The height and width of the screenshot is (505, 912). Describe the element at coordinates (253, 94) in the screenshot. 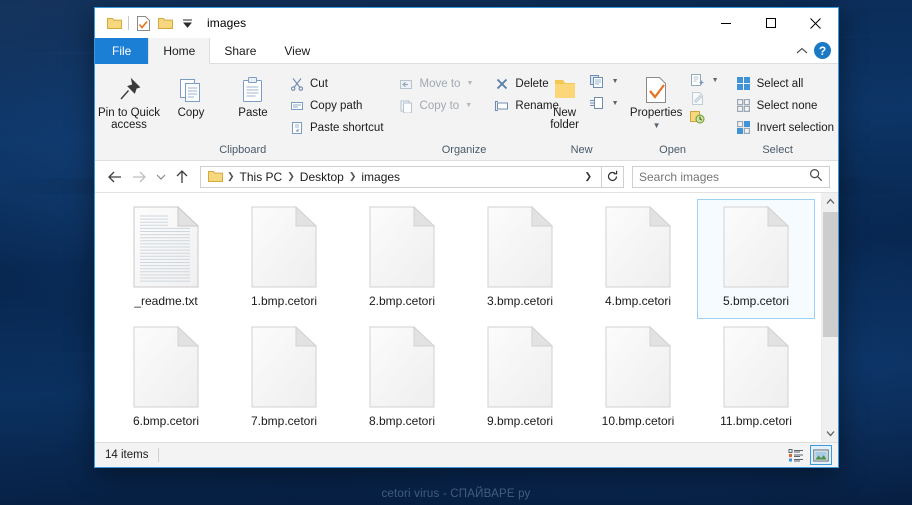

I see `paste-button: Paste` at that location.